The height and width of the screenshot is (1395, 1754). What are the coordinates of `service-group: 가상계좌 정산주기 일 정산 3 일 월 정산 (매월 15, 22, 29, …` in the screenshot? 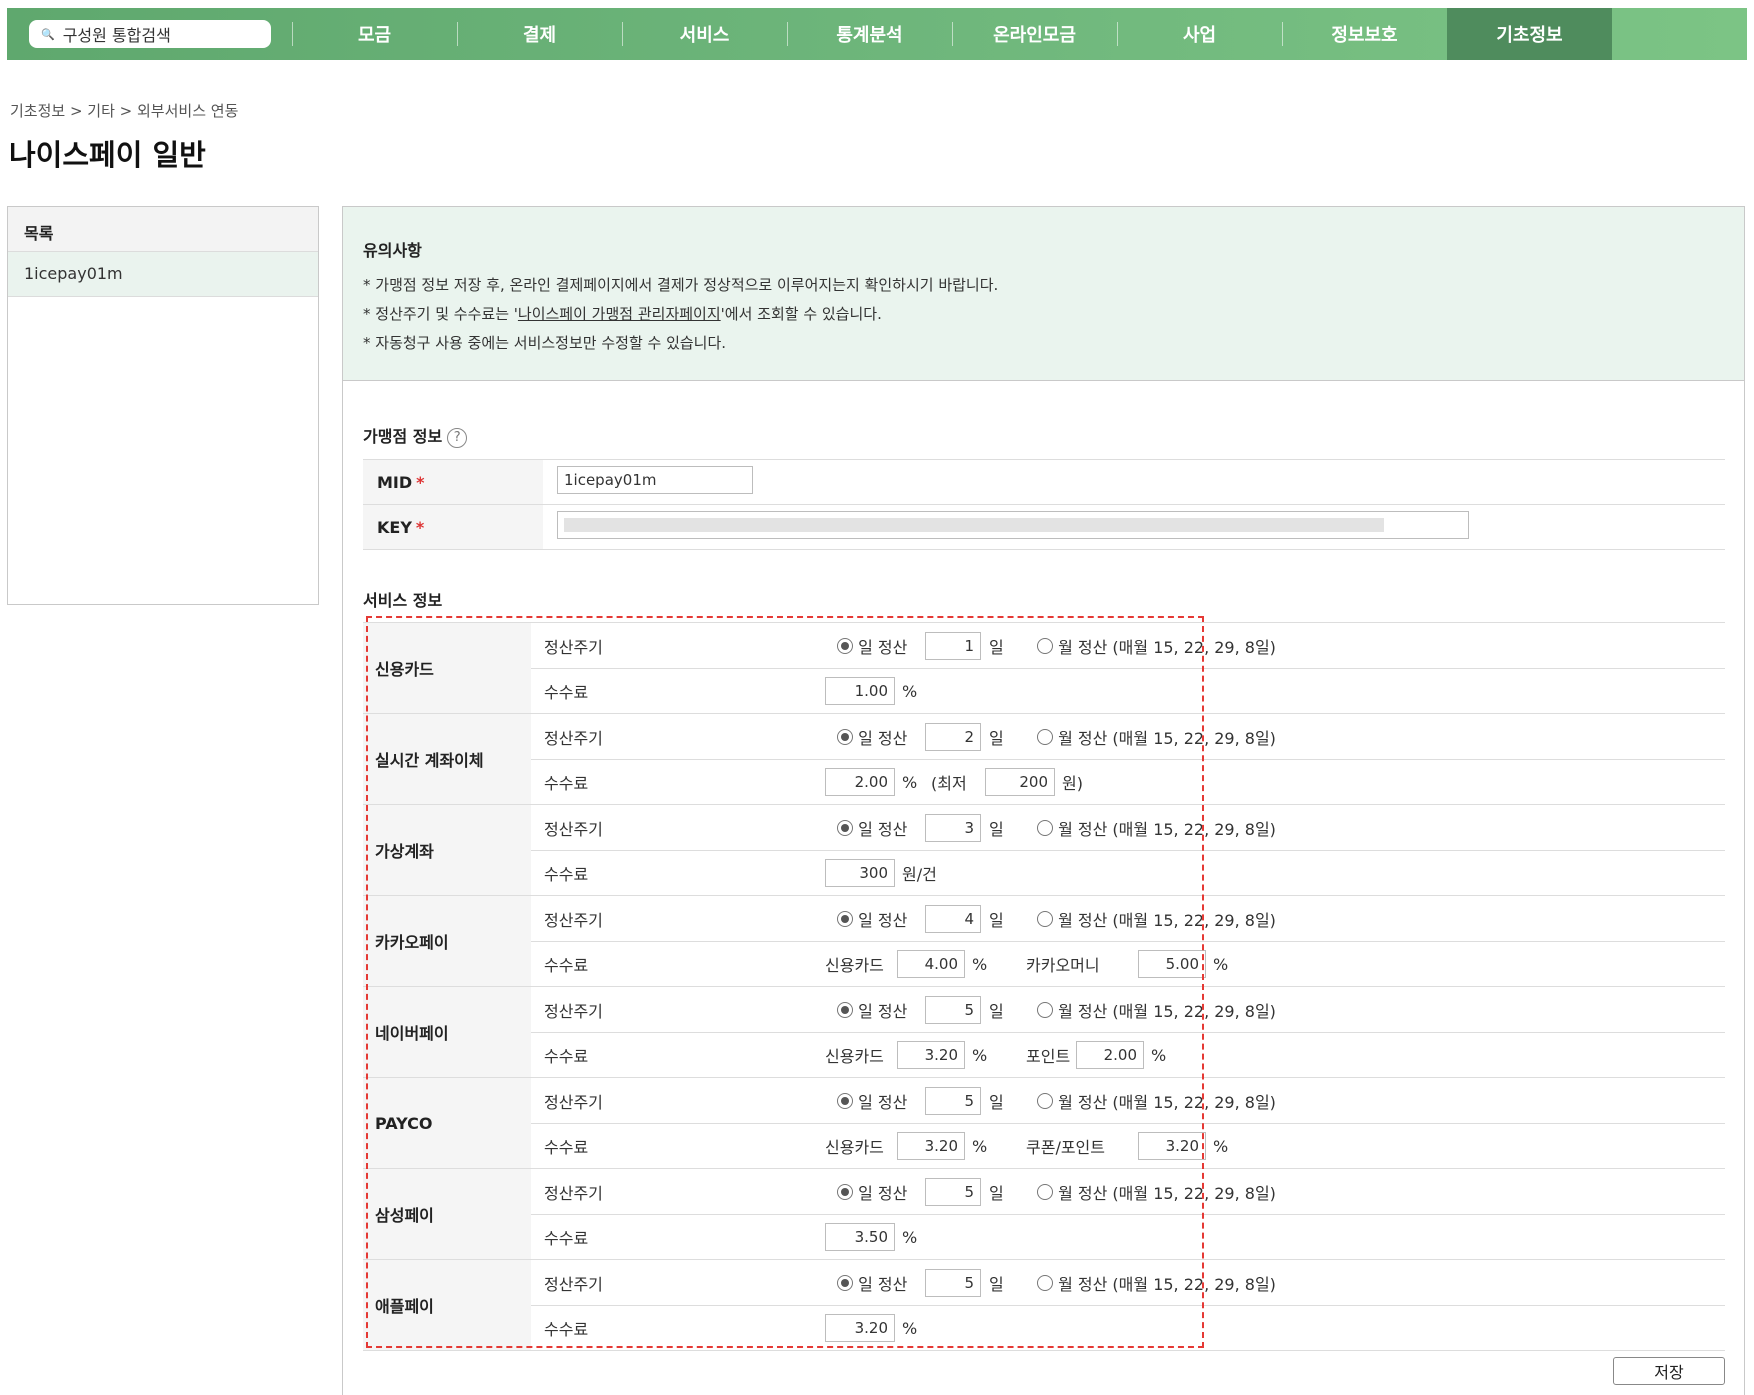 It's located at (1044, 850).